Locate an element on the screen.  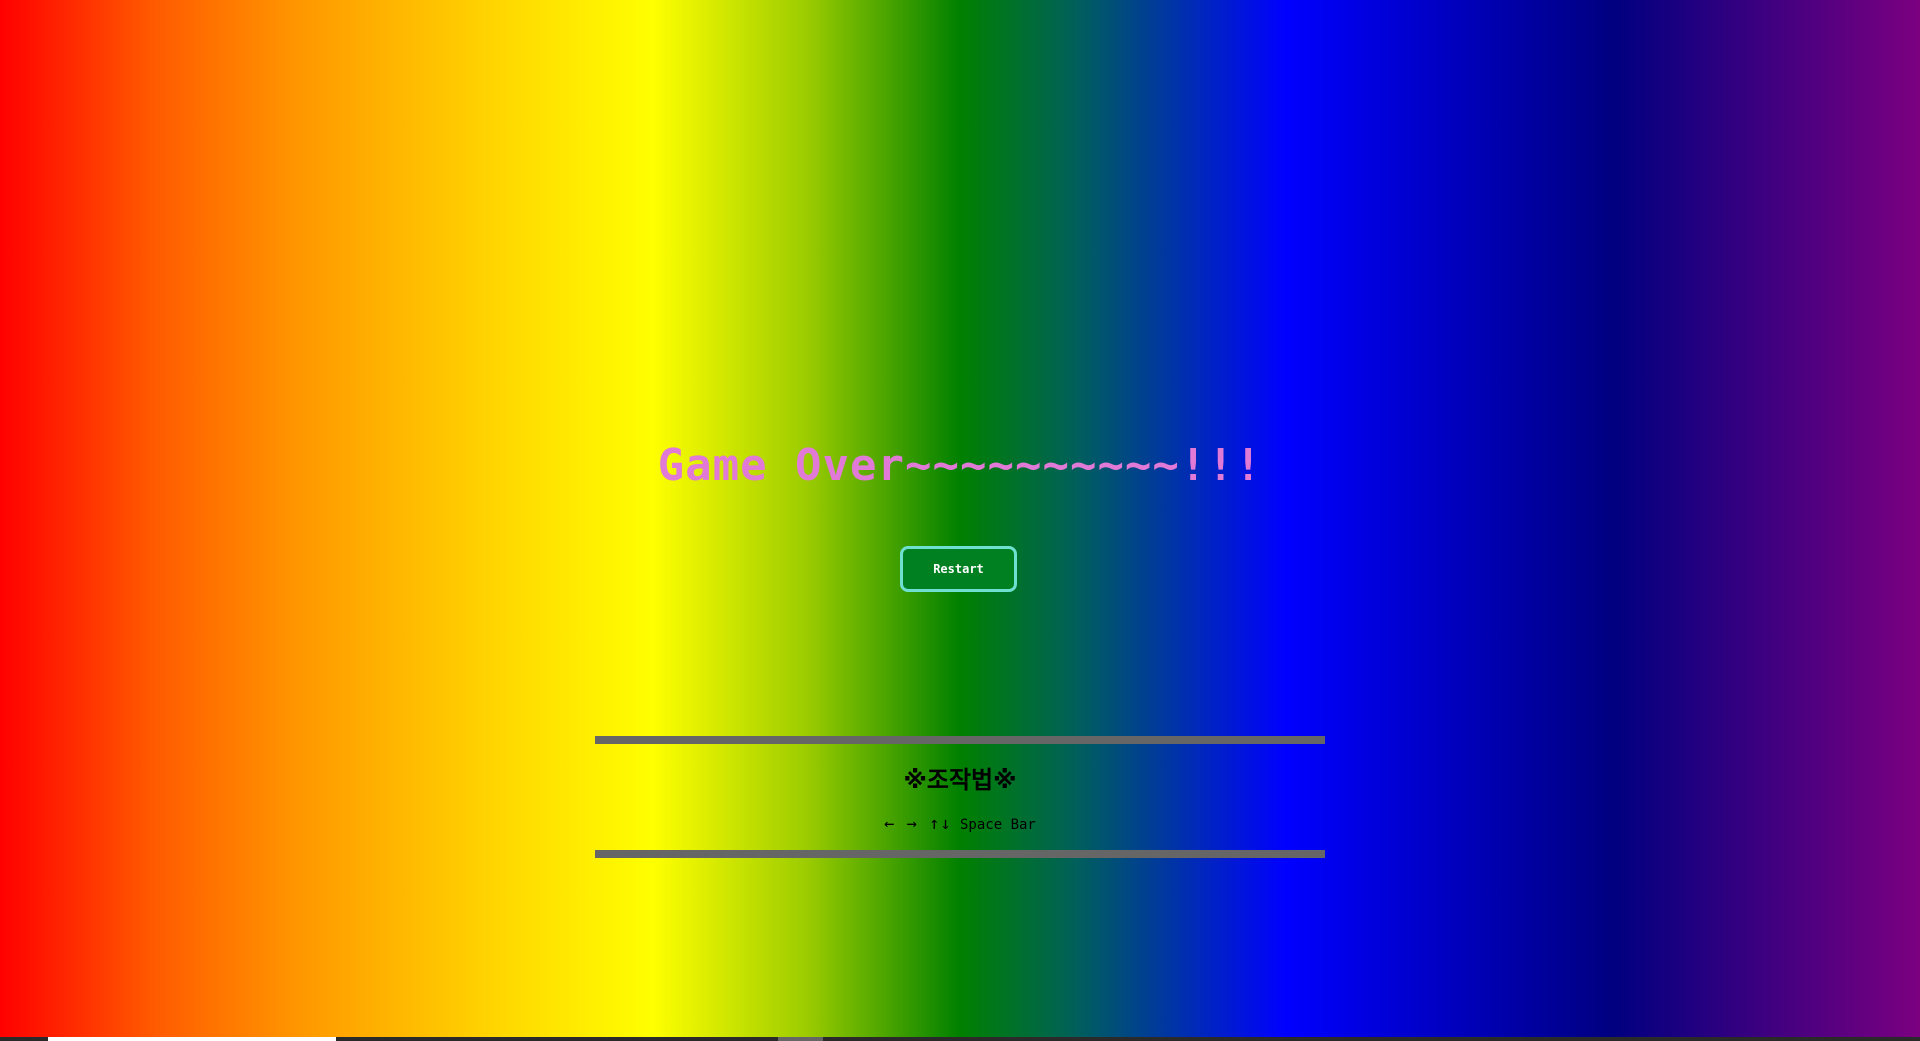
restart-button: Restart is located at coordinates (958, 569).